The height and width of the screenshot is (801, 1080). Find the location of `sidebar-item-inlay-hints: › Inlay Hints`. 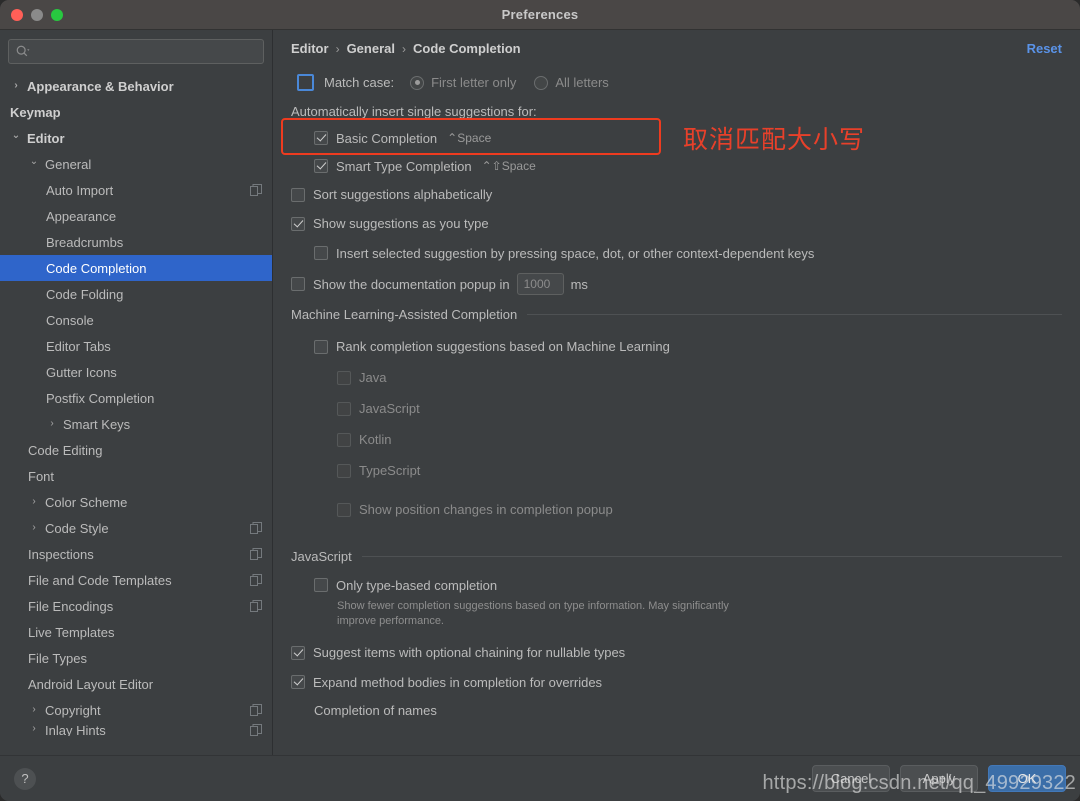

sidebar-item-inlay-hints: › Inlay Hints is located at coordinates (136, 729).